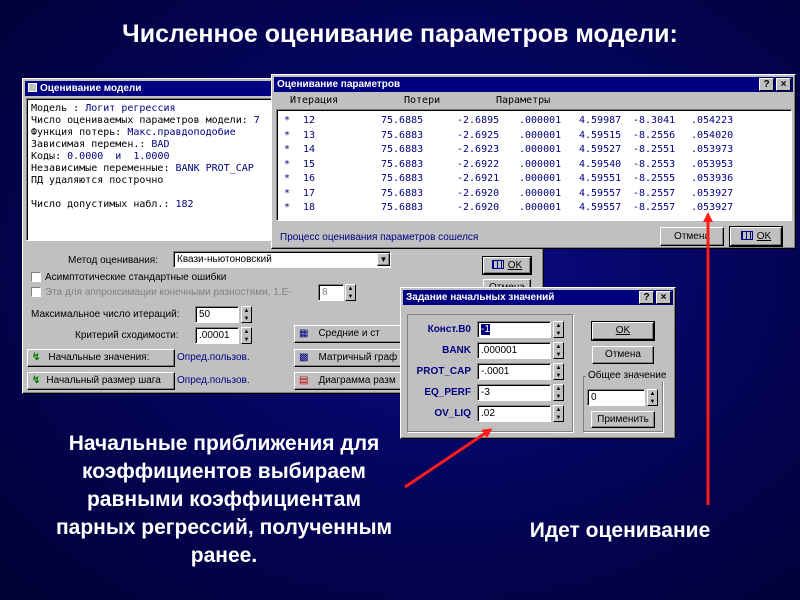  Describe the element at coordinates (139, 120) in the screenshot. I see `model-info-label: Число оцениваемых параметров модели:` at that location.